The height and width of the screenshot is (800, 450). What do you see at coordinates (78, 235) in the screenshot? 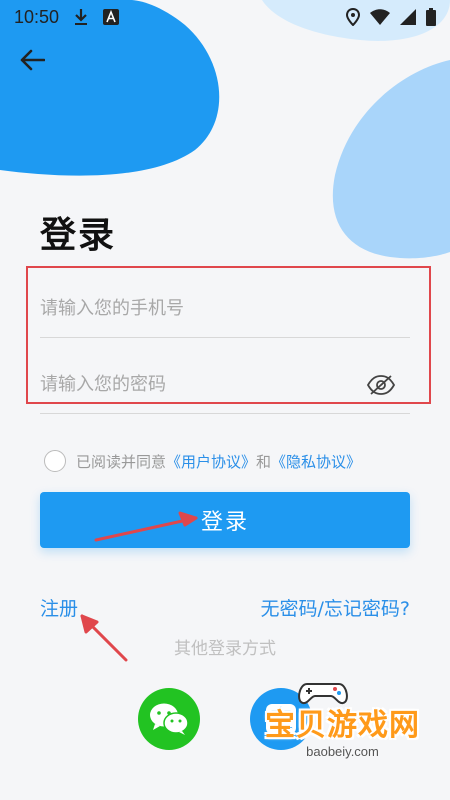
I see `page-title: 登录` at bounding box center [78, 235].